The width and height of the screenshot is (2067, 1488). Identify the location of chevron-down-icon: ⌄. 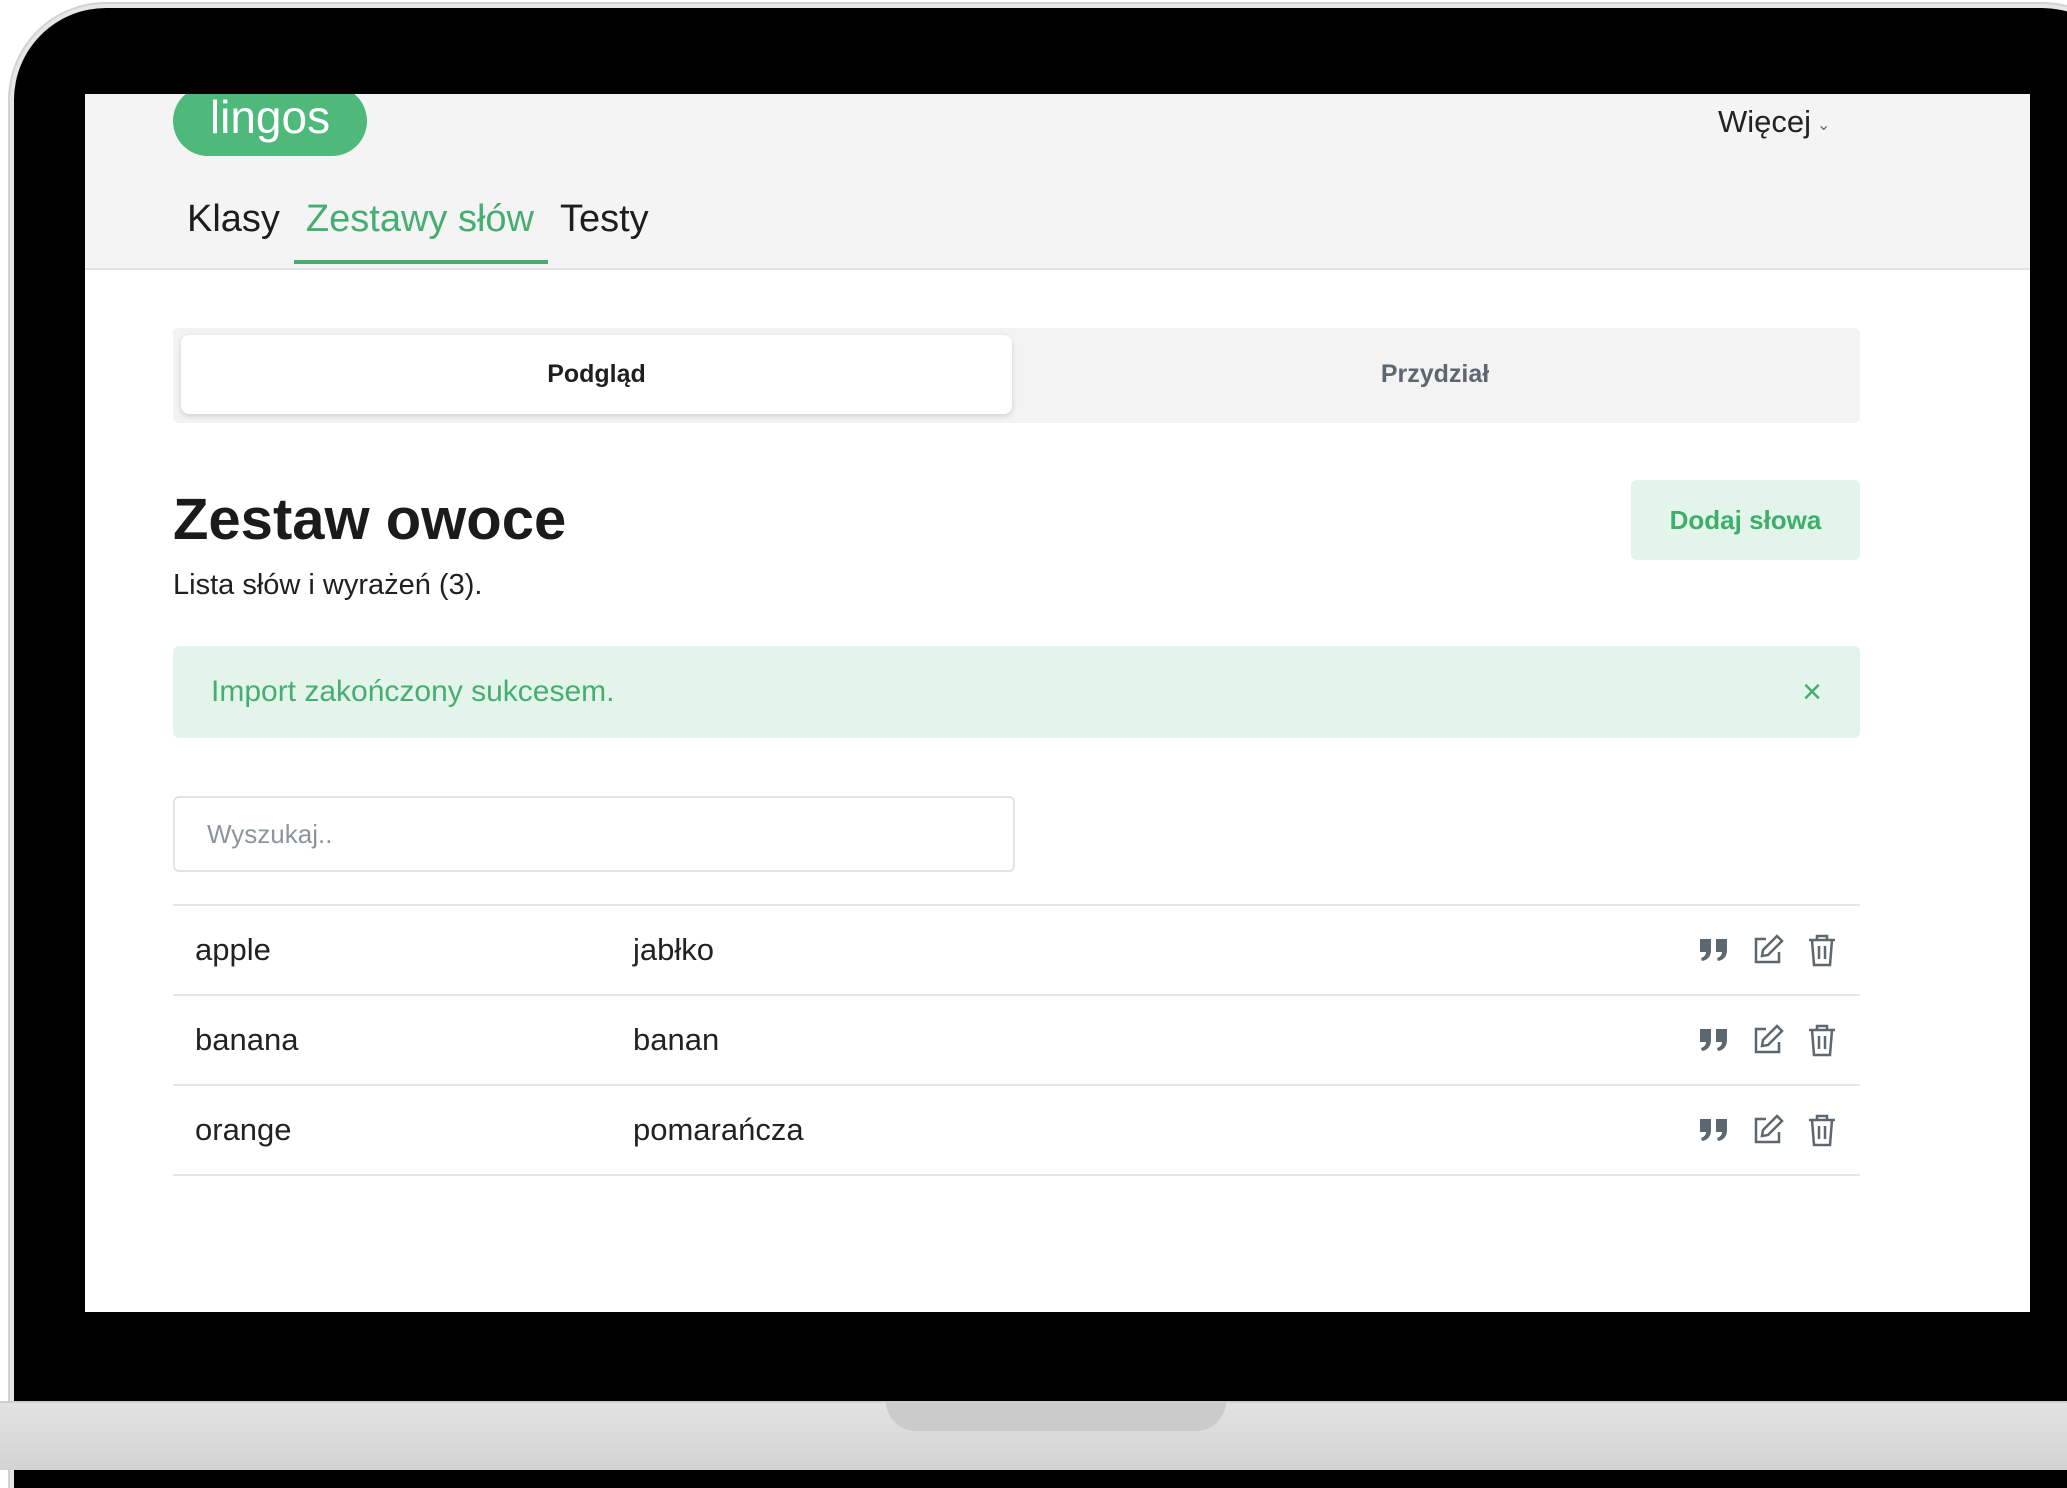
(1824, 125).